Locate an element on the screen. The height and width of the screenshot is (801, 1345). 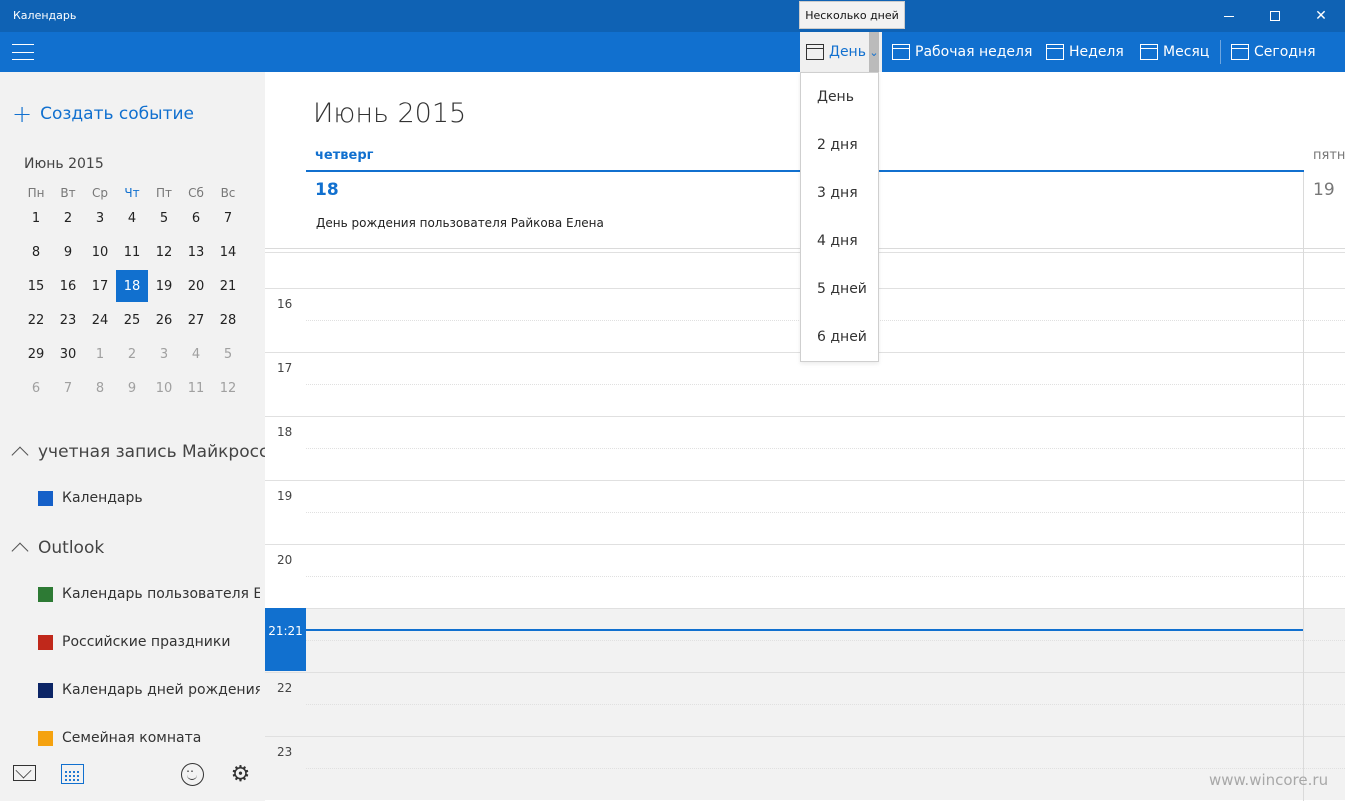
day-view-button: День ⌄ is located at coordinates (841, 52).